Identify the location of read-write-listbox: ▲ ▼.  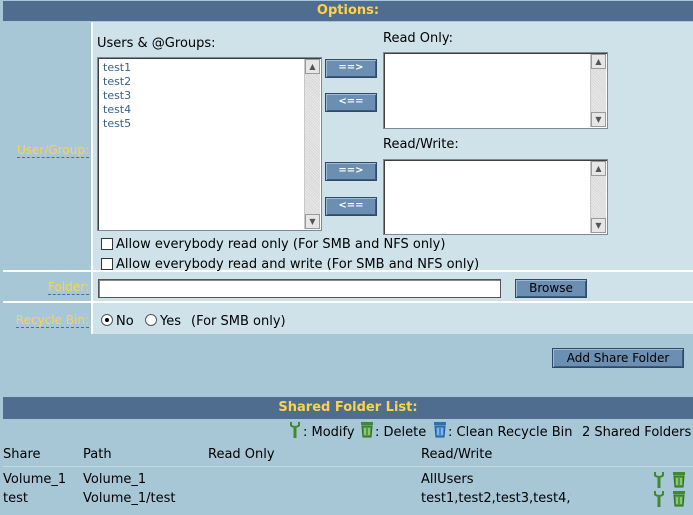
(495, 197).